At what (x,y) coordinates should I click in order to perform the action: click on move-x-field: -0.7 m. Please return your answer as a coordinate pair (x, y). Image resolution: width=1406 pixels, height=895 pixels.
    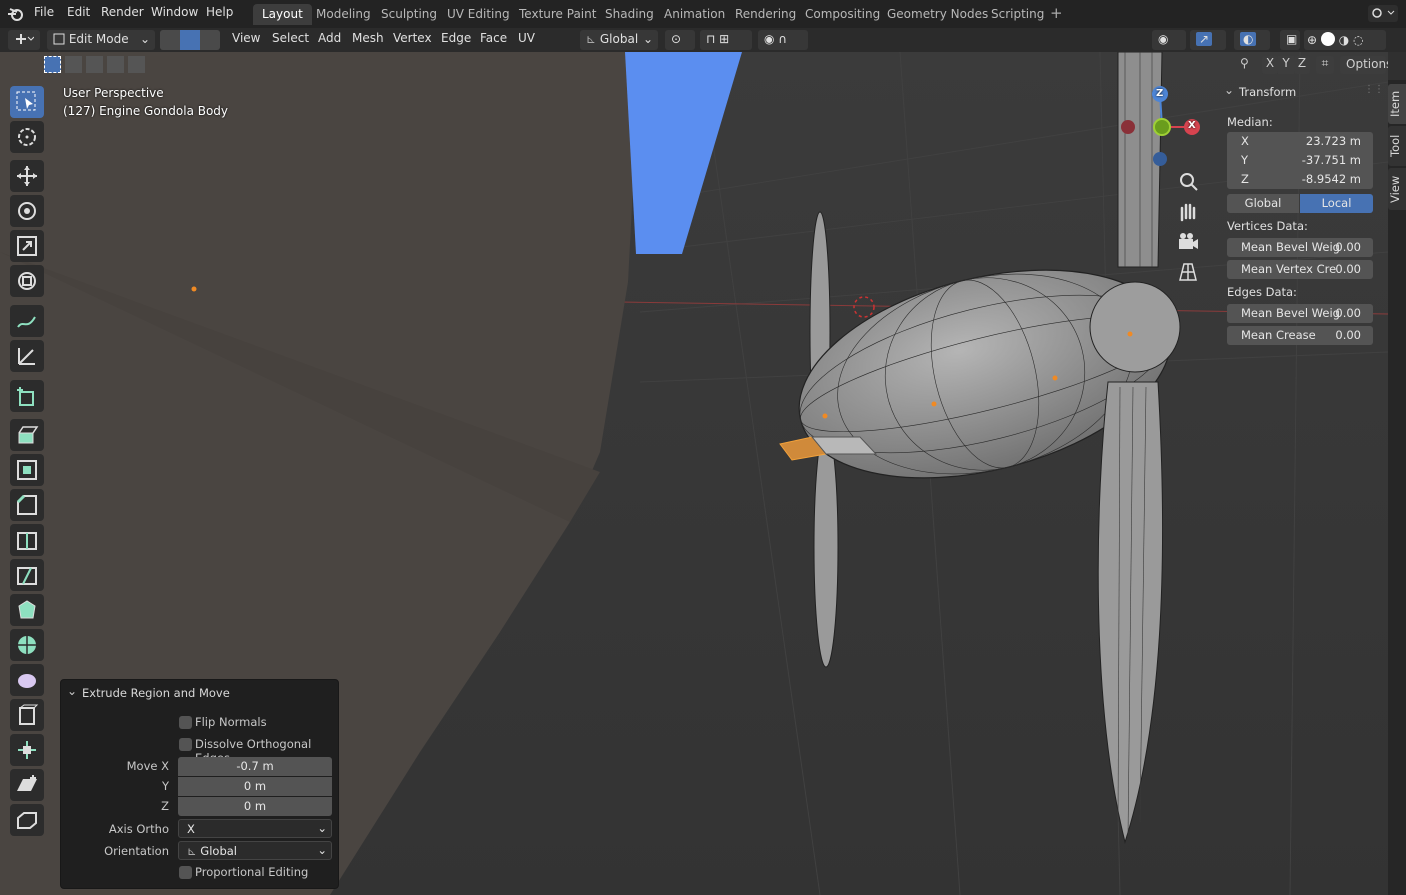
    Looking at the image, I should click on (255, 766).